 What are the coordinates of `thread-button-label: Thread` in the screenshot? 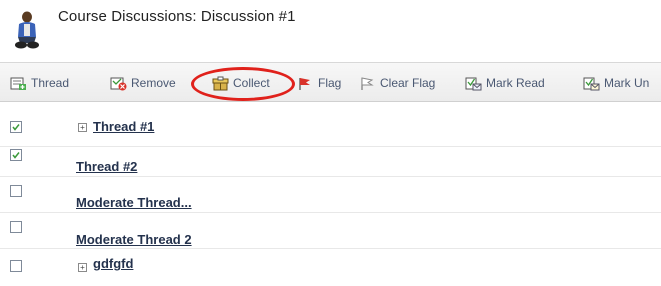 It's located at (50, 83).